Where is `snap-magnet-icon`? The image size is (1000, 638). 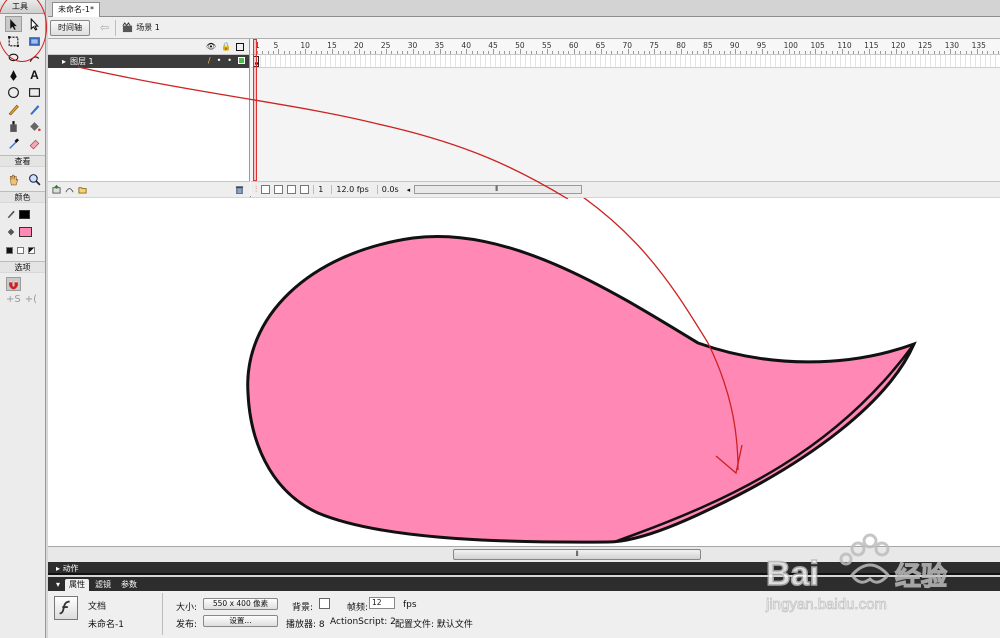 snap-magnet-icon is located at coordinates (13, 284).